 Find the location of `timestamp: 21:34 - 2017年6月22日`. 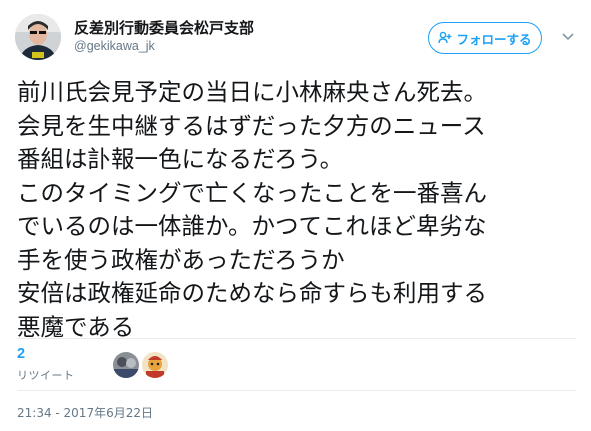

timestamp: 21:34 - 2017年6月22日 is located at coordinates (85, 412).